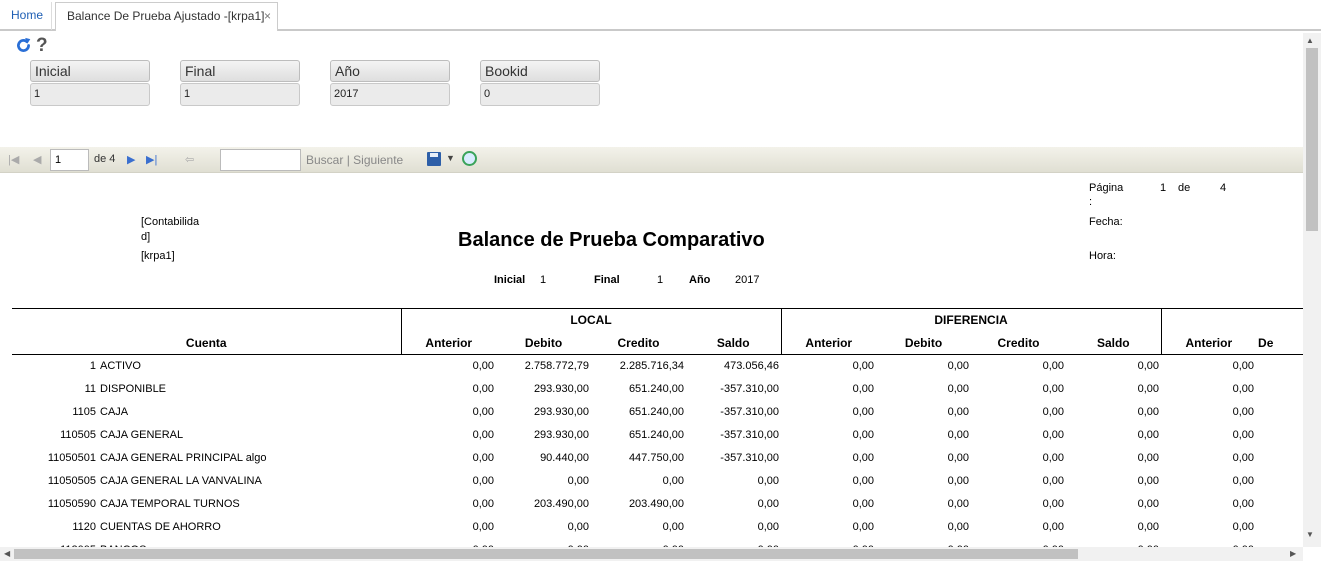 Image resolution: width=1321 pixels, height=561 pixels. What do you see at coordinates (267, 16) in the screenshot?
I see `close-icon: ×` at bounding box center [267, 16].